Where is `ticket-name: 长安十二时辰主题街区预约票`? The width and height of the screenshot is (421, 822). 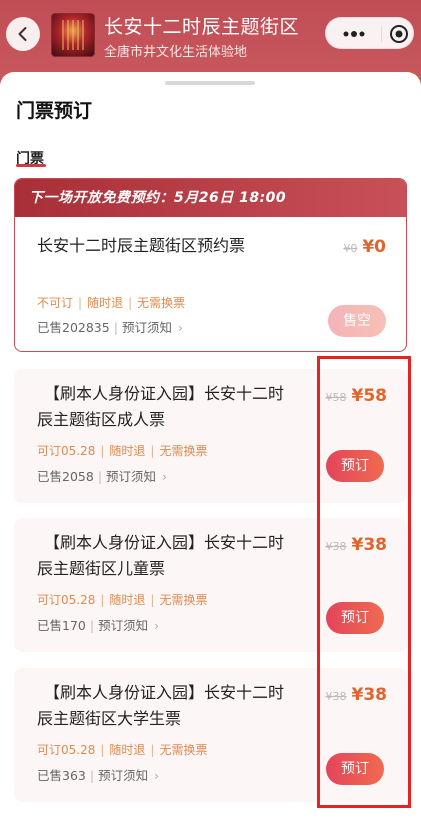
ticket-name: 长安十二时辰主题街区预约票 is located at coordinates (141, 246).